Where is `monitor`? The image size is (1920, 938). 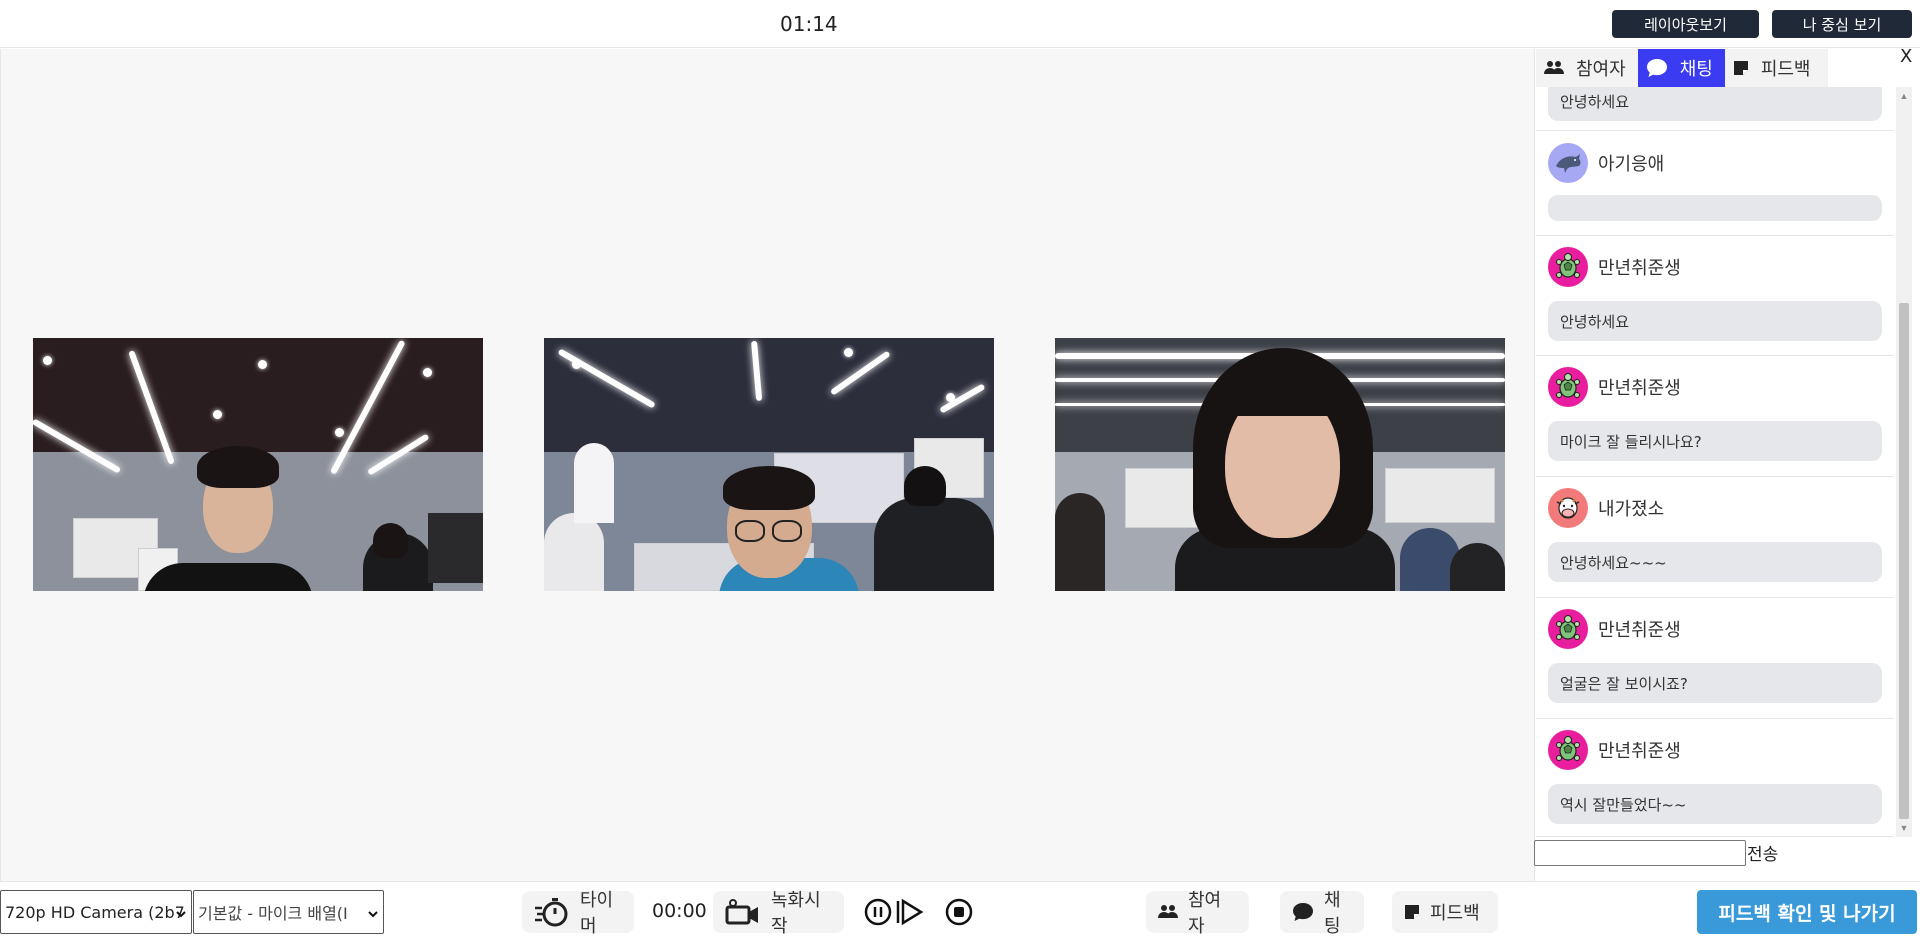 monitor is located at coordinates (455, 548).